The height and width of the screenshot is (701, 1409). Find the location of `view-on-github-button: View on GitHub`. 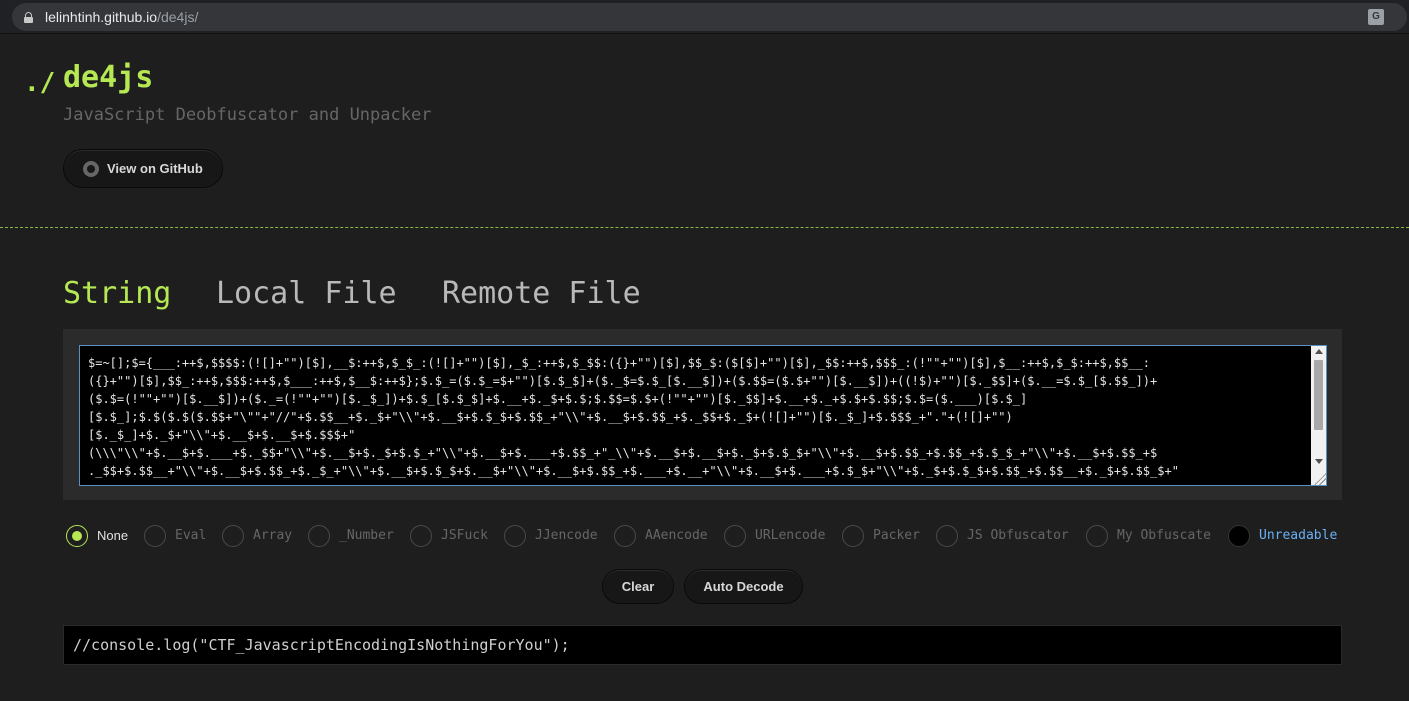

view-on-github-button: View on GitHub is located at coordinates (143, 168).